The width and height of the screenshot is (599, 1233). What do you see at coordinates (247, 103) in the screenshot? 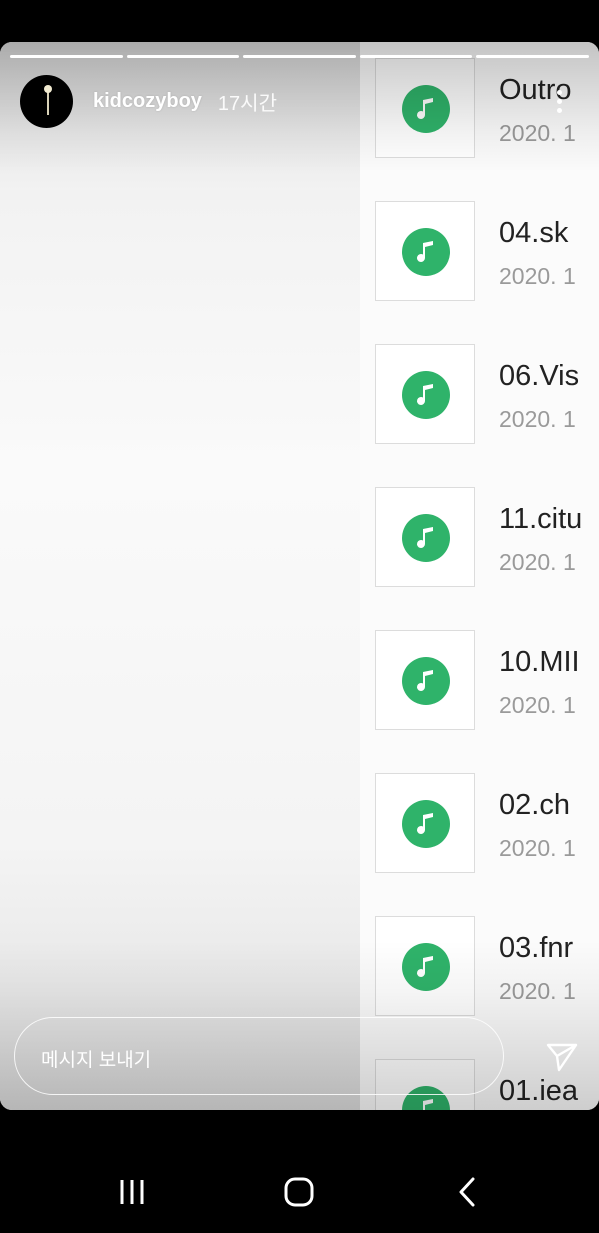
I see `timestamp: 17시간` at bounding box center [247, 103].